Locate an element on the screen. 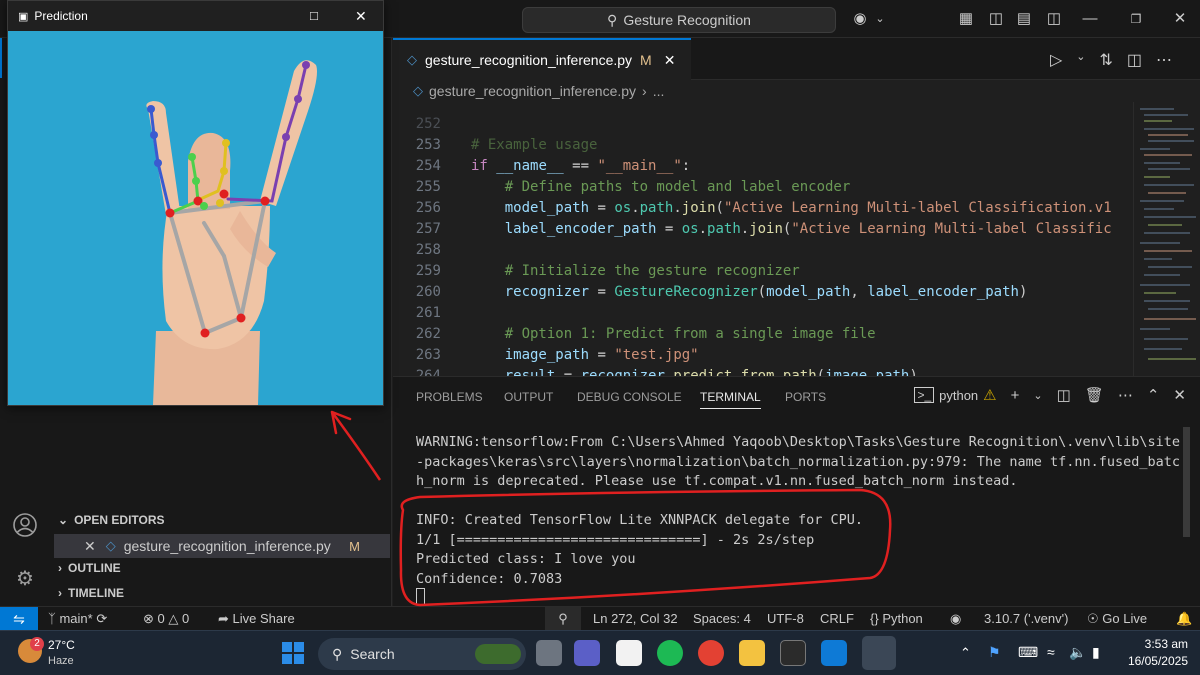 This screenshot has width=1200, height=675. annotation-arrow is located at coordinates (356, 446).